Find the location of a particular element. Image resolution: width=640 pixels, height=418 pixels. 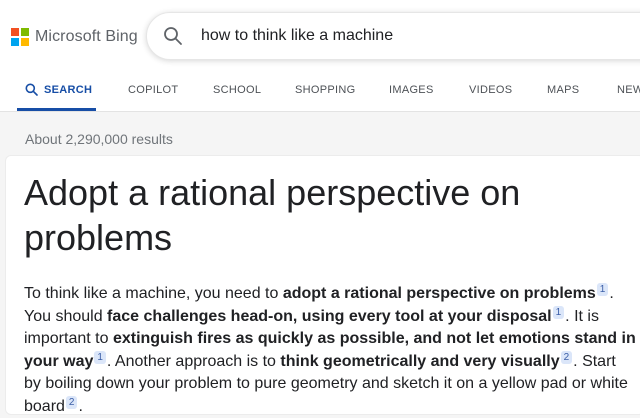

tab-maps: MAPS is located at coordinates (563, 94).